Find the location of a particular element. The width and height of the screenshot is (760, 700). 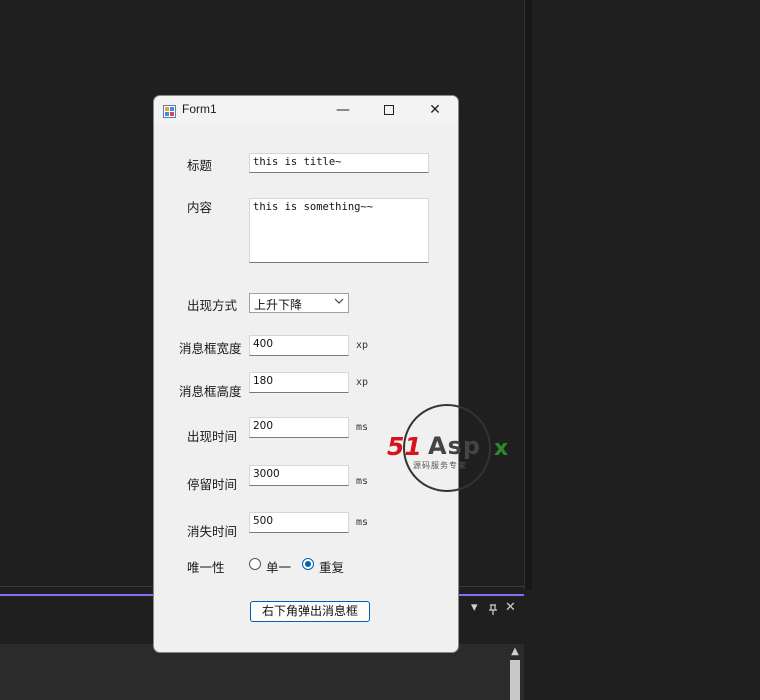

show-time-label: 出现时间 is located at coordinates (212, 436).